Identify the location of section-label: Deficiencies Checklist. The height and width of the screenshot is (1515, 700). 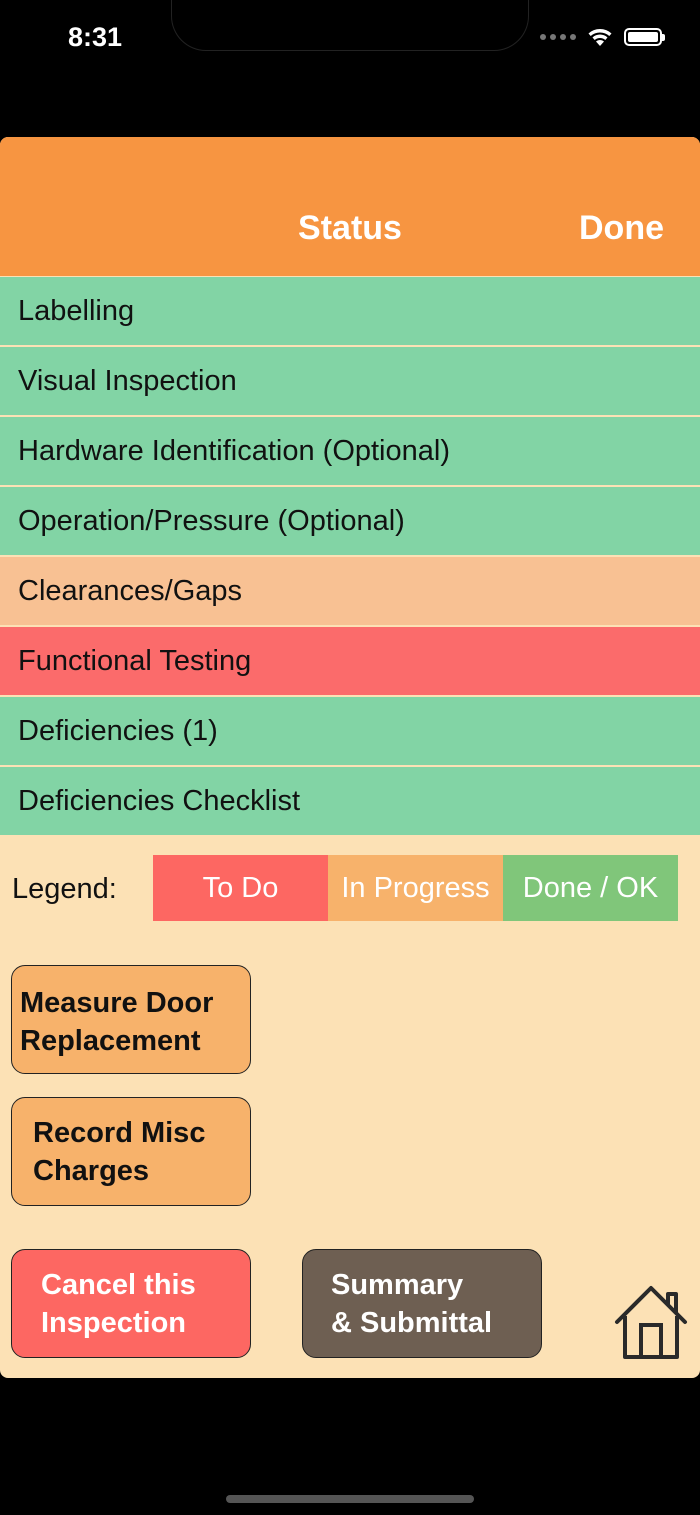
(159, 800).